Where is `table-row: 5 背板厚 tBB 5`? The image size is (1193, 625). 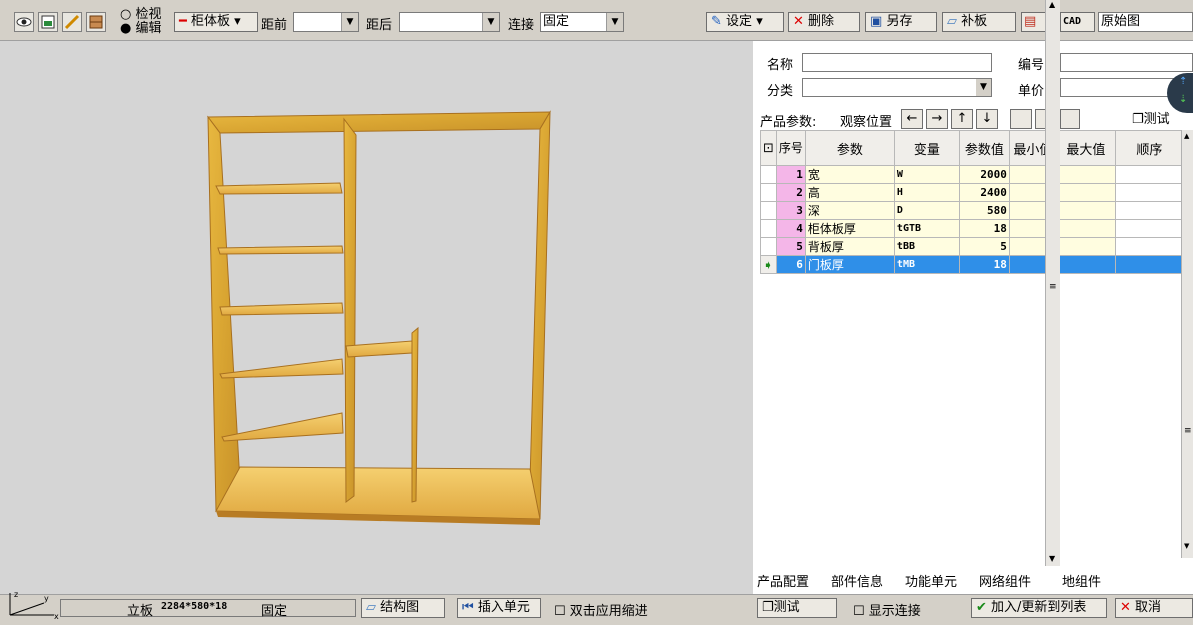
table-row: 5 背板厚 tBB 5 is located at coordinates (972, 246).